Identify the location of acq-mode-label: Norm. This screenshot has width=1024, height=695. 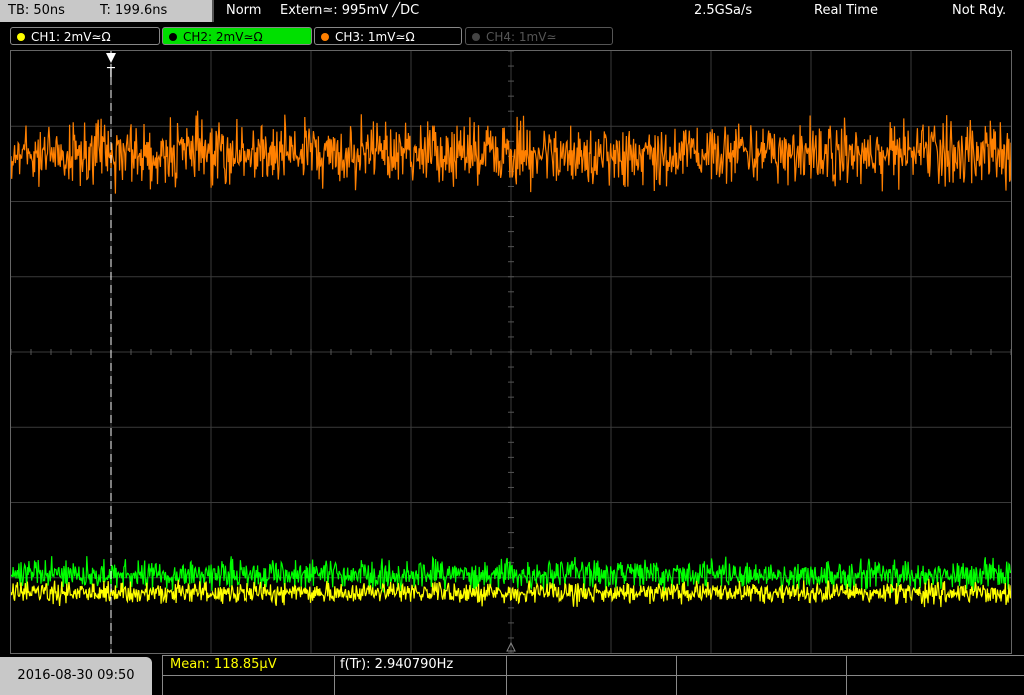
(243, 11).